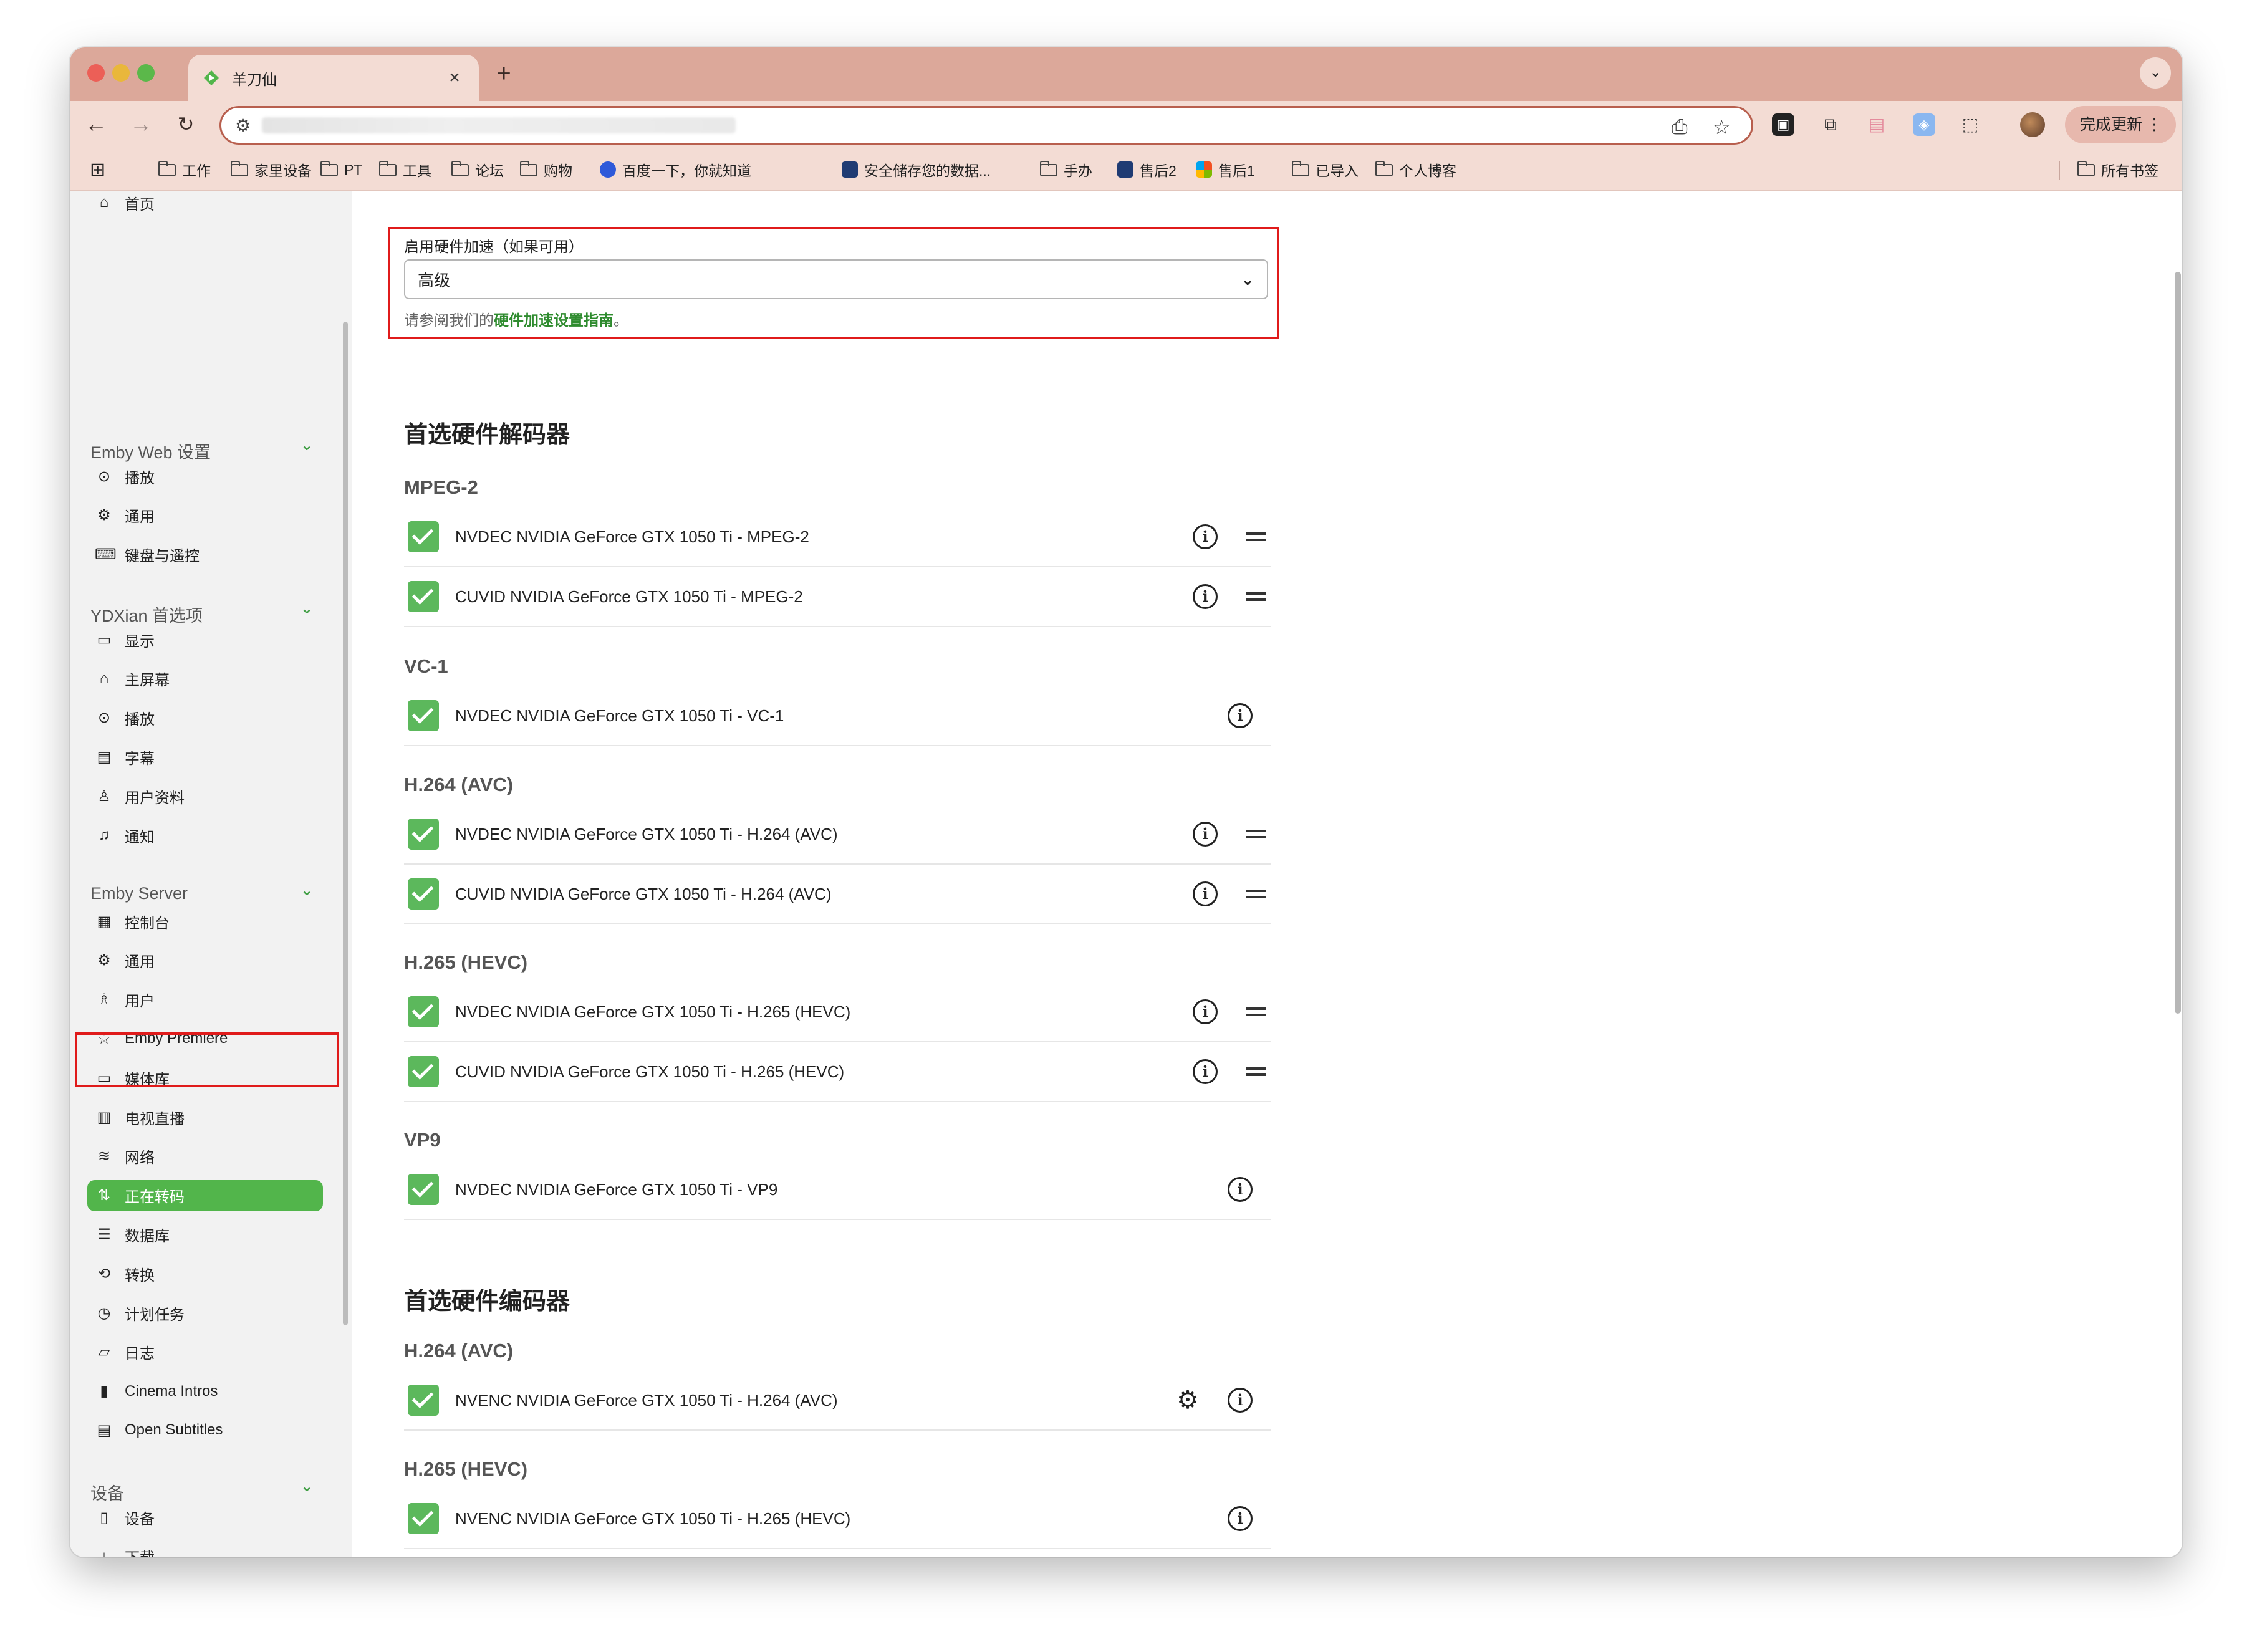 This screenshot has height=1652, width=2252. Describe the element at coordinates (1147, 169) in the screenshot. I see `bookmark-item: 售后2` at that location.